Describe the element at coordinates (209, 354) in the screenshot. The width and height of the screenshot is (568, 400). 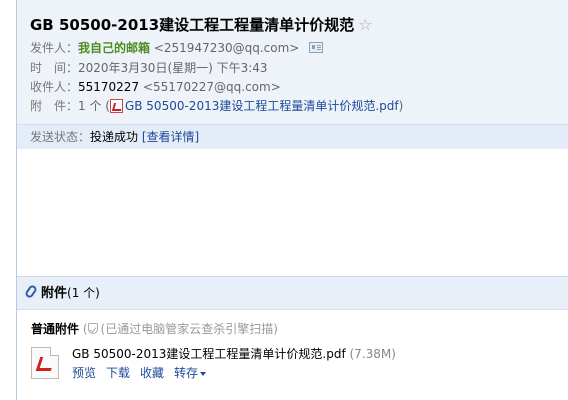
I see `attachment-file-name: GB 50500-2013建设工程工程量清单计价规范.pdf` at that location.